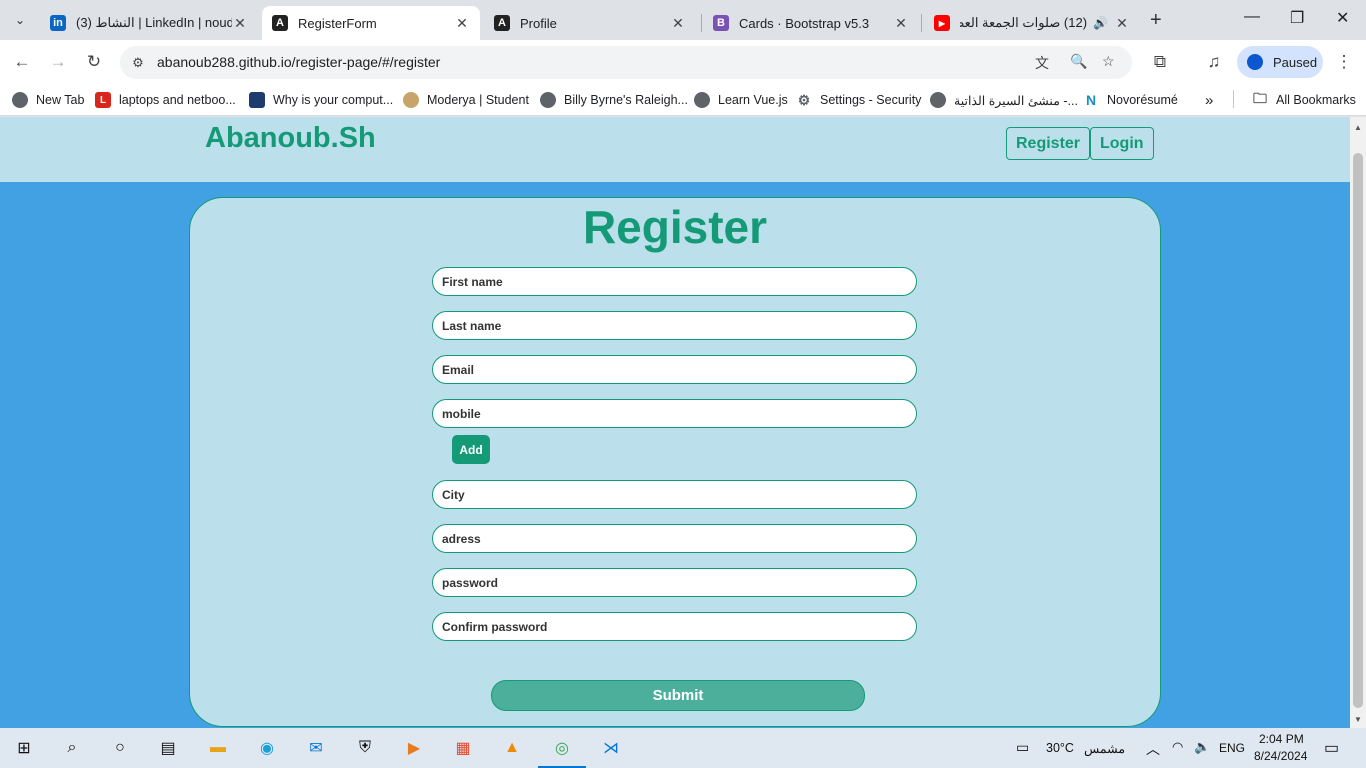 The height and width of the screenshot is (768, 1366). I want to click on login-nav-button: Login, so click(1122, 143).